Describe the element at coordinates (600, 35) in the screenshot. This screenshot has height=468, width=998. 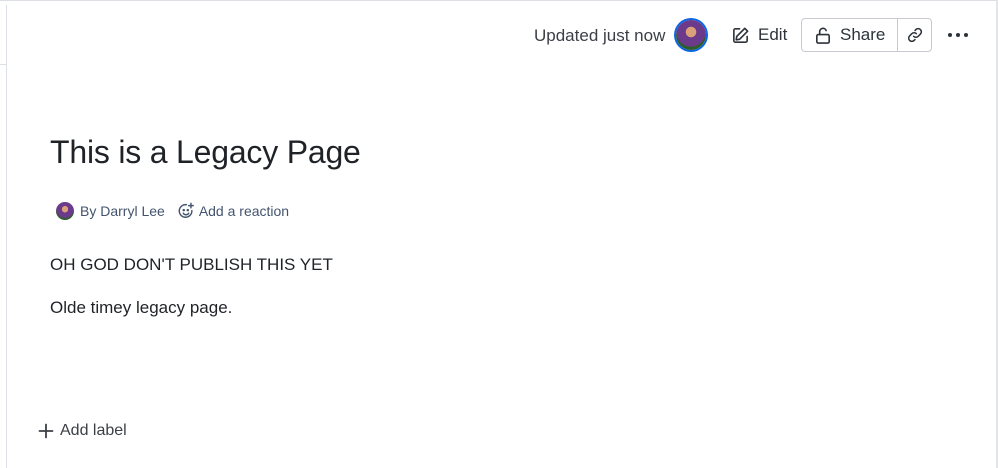
I see `updated-status: Updated just now` at that location.